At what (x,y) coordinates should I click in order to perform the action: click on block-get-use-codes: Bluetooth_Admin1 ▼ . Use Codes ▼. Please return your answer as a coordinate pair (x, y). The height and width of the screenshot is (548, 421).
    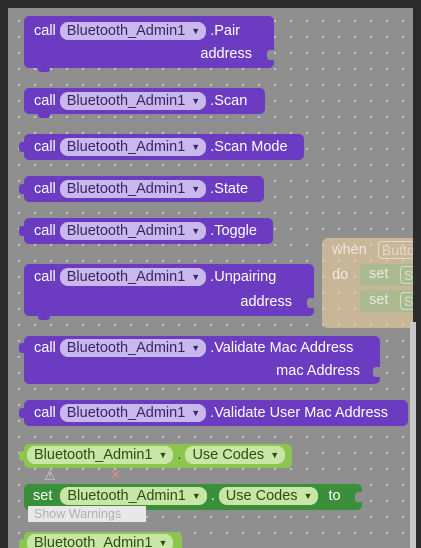
    Looking at the image, I should click on (155, 456).